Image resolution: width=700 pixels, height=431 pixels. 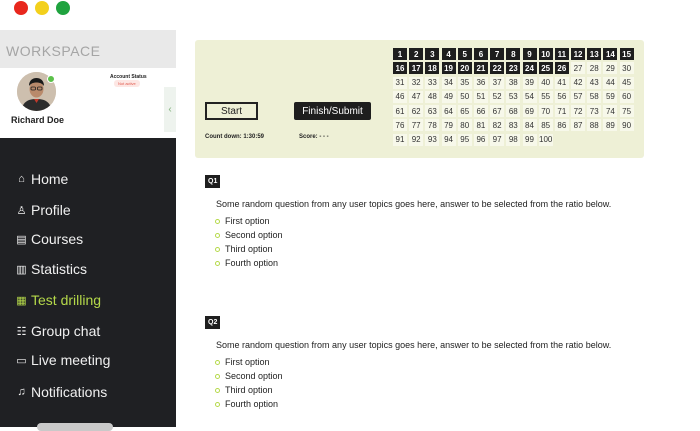 What do you see at coordinates (416, 54) in the screenshot?
I see `question-number-button: 2` at bounding box center [416, 54].